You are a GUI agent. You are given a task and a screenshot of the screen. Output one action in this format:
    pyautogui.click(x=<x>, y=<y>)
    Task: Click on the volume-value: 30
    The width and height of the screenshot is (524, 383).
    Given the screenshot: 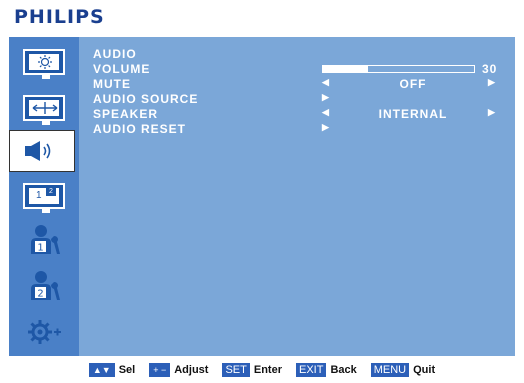 What is the action you would take?
    pyautogui.click(x=490, y=69)
    